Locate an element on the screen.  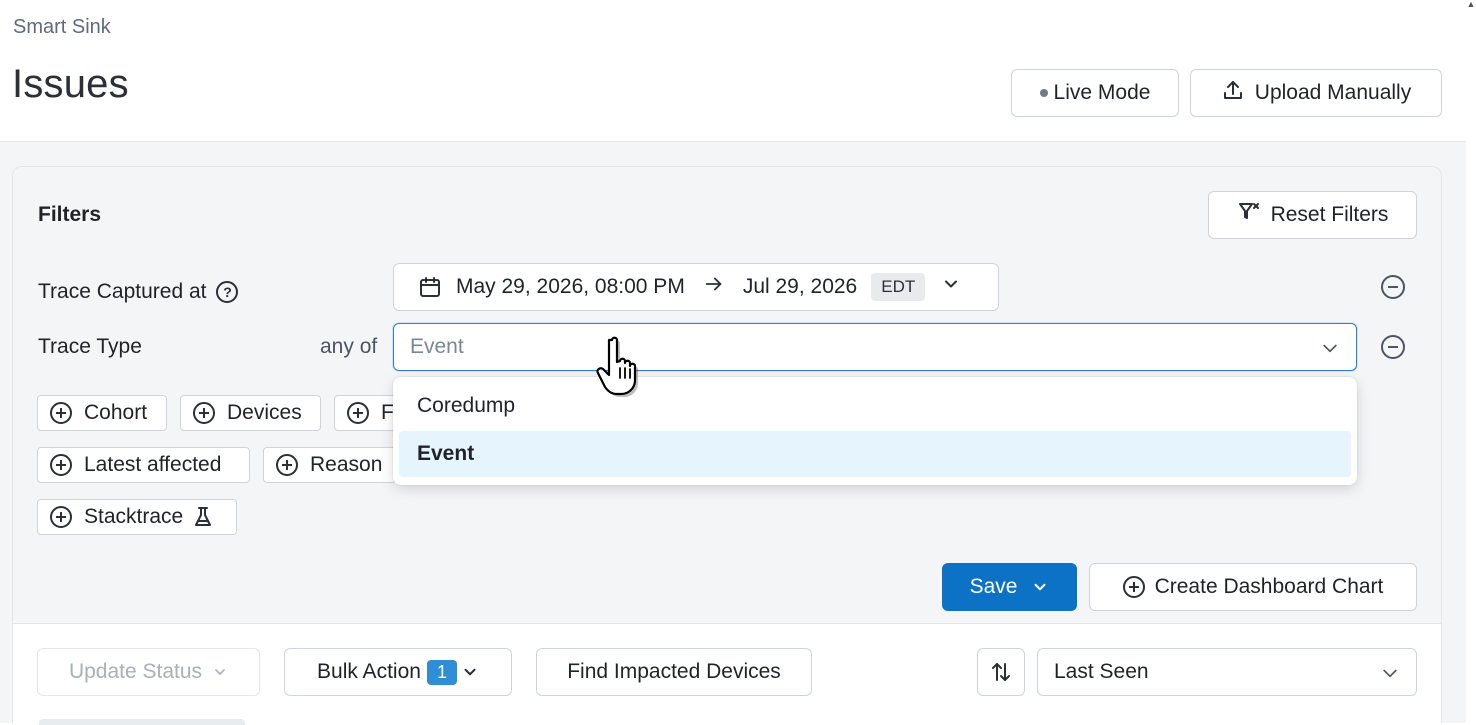
add-filter-reason-button: Reason is located at coordinates (329, 465).